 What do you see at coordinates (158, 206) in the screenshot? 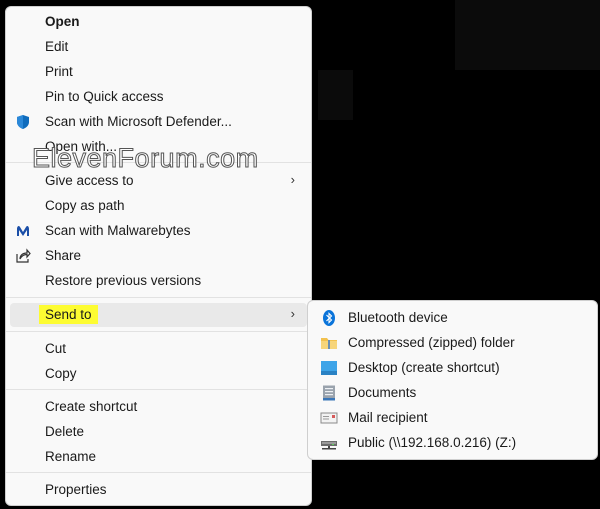
I see `menu-item-copy-as-path: Copy as path` at bounding box center [158, 206].